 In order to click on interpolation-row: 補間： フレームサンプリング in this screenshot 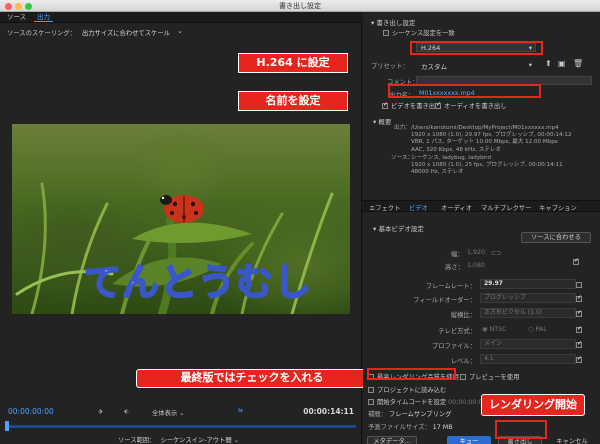, I will do `click(410, 413)`.